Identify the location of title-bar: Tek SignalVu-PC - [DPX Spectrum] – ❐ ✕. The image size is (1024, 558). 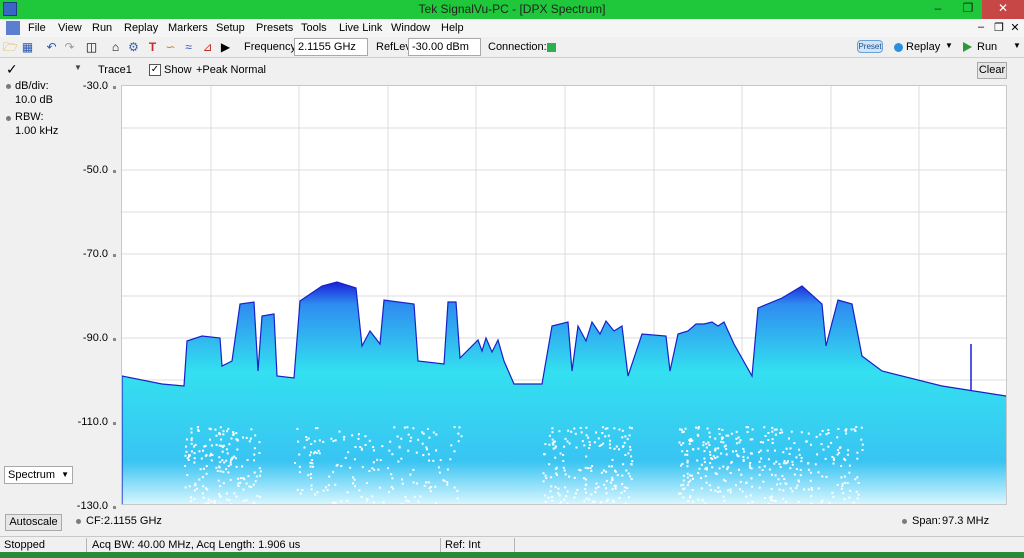
(512, 9).